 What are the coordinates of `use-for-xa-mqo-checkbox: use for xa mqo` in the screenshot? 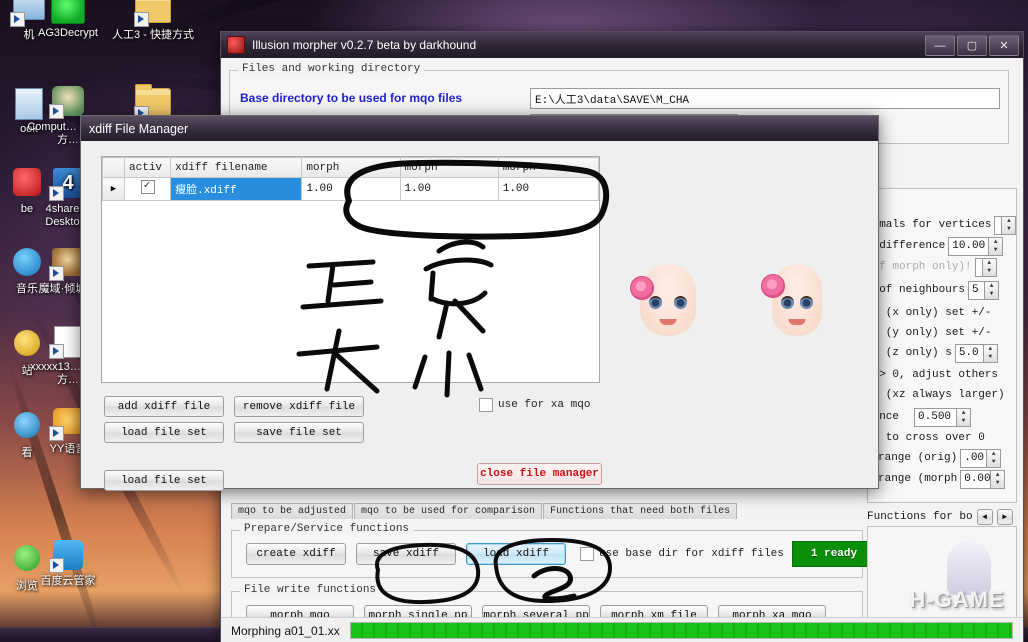 It's located at (534, 405).